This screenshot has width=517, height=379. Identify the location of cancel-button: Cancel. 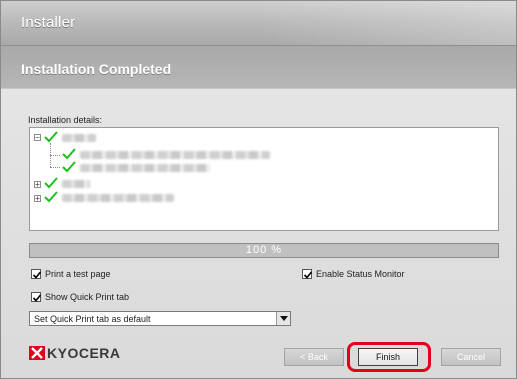
(471, 357).